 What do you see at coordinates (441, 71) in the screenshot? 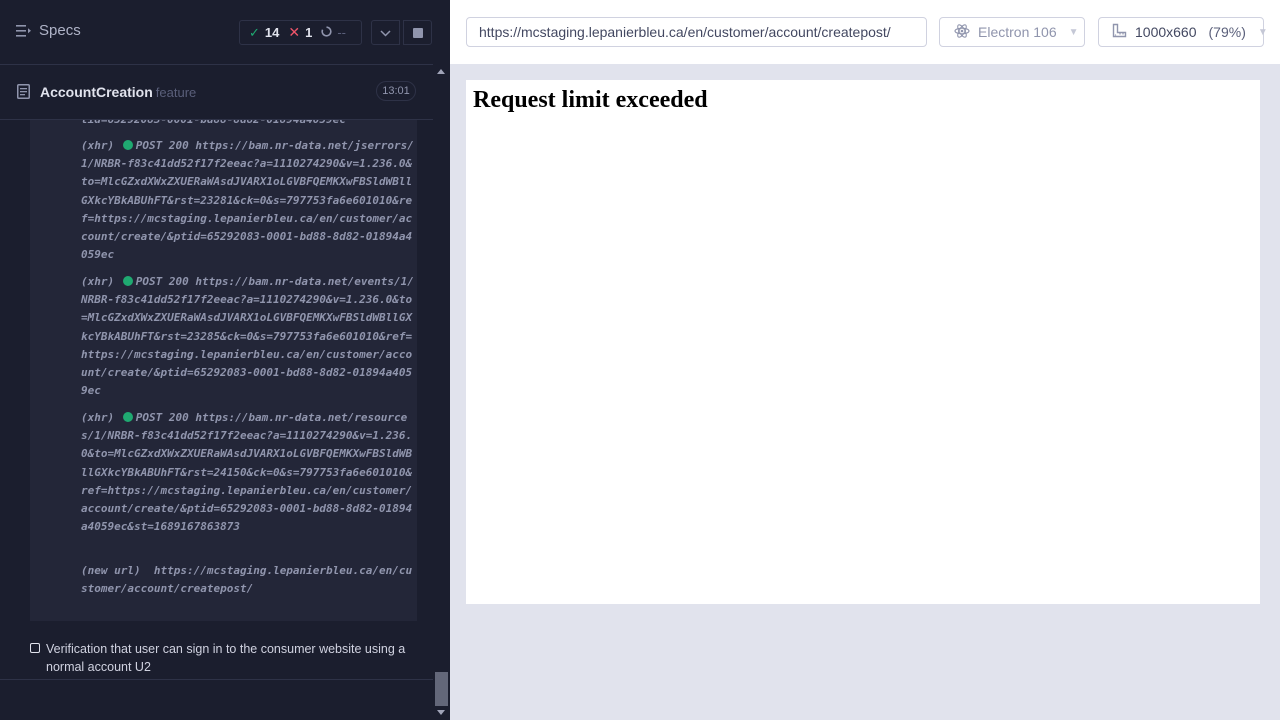
I see `scroll-up-icon` at bounding box center [441, 71].